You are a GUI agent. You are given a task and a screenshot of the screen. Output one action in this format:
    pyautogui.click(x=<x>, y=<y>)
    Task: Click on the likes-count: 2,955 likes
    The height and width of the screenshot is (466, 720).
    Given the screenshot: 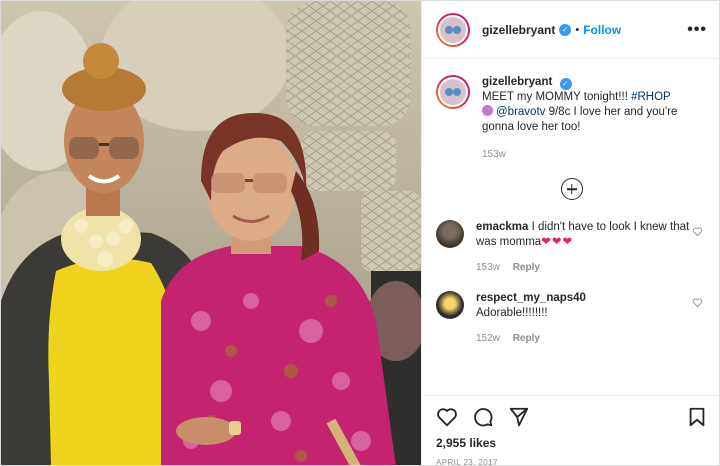 What is the action you would take?
    pyautogui.click(x=572, y=443)
    